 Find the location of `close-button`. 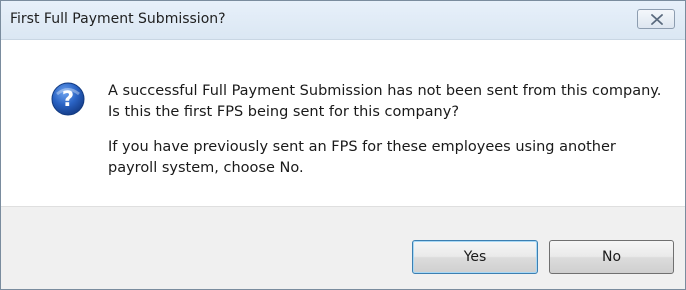

close-button is located at coordinates (656, 19).